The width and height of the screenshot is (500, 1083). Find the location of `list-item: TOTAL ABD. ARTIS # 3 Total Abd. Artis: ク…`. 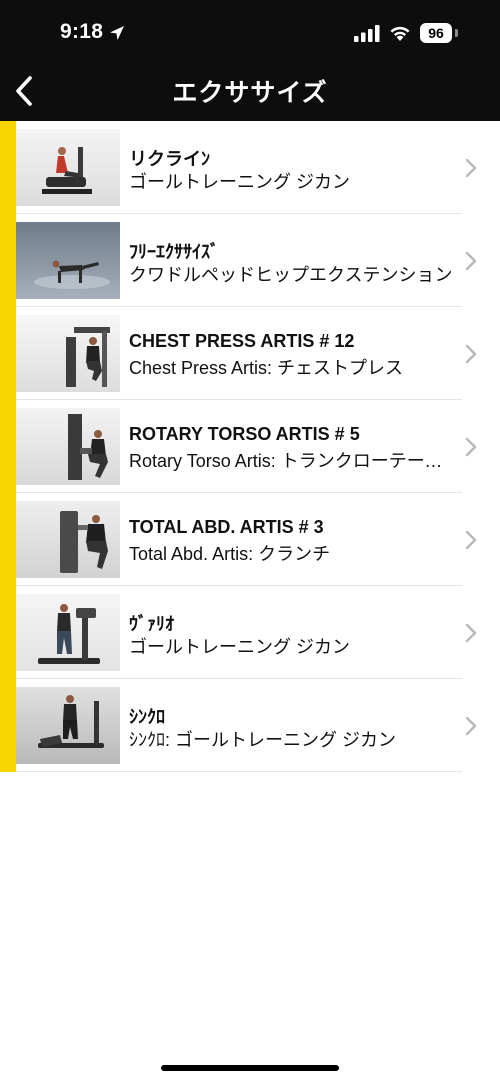

list-item: TOTAL ABD. ARTIS # 3 Total Abd. Artis: ク… is located at coordinates (250, 539).